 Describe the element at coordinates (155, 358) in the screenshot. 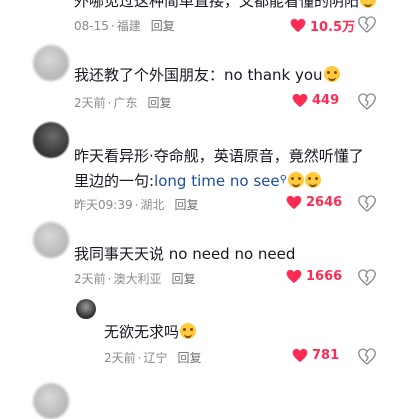

I see `comment-location: 辽宁` at that location.